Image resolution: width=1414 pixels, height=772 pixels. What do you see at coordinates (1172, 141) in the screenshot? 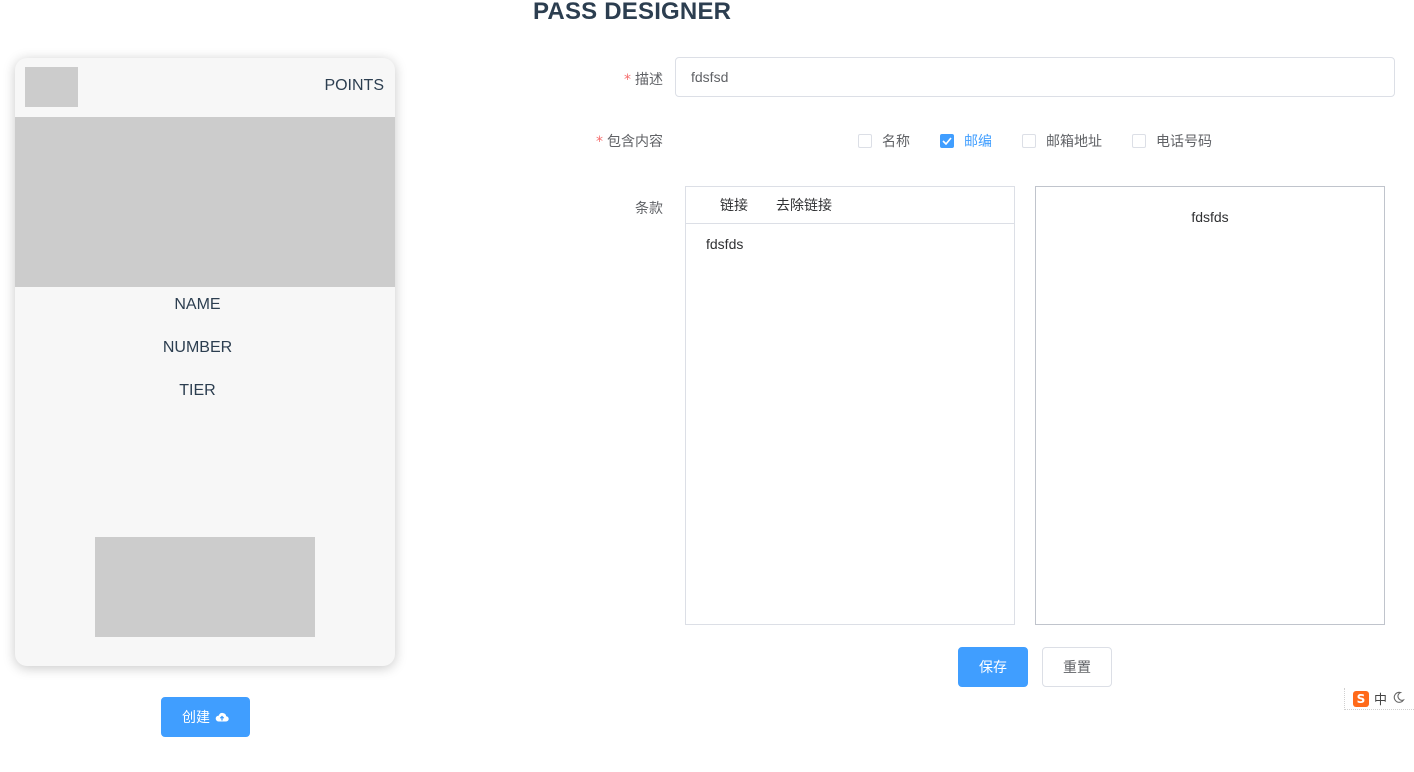
I see `checkbox-phone-number: 电话号码` at bounding box center [1172, 141].